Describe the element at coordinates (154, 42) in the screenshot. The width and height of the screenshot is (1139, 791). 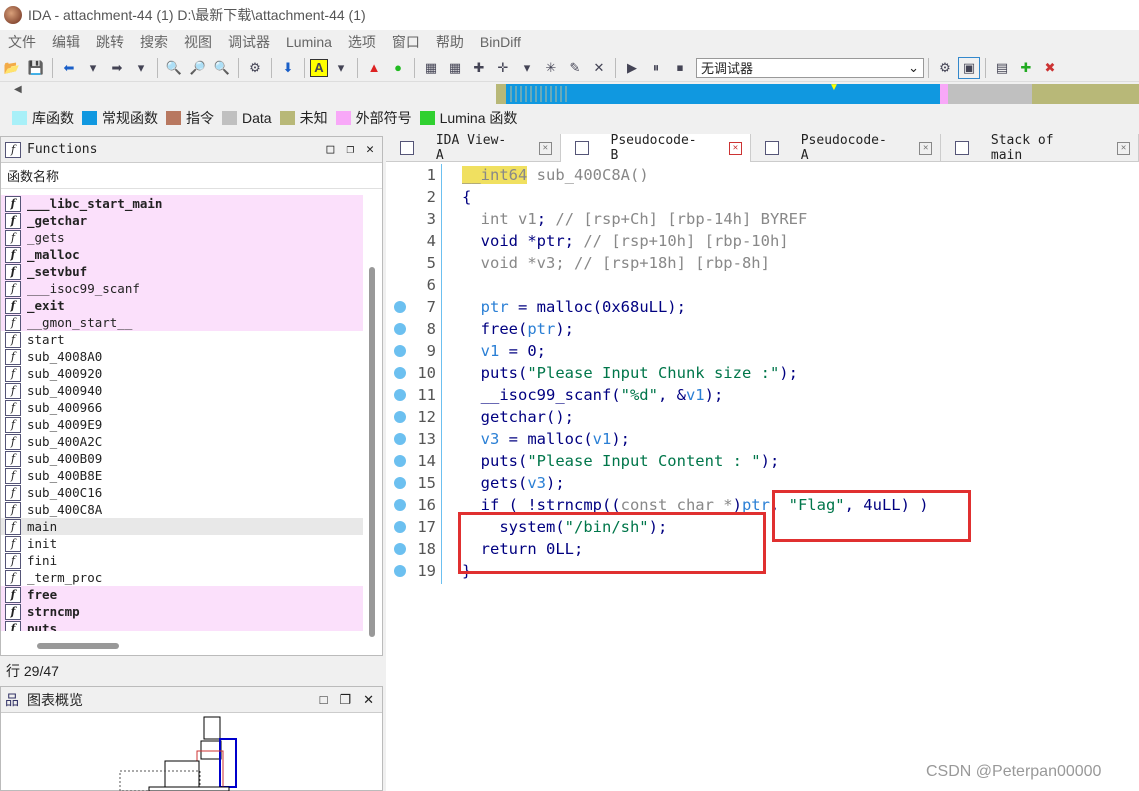
I see `menu-item: 搜索` at that location.